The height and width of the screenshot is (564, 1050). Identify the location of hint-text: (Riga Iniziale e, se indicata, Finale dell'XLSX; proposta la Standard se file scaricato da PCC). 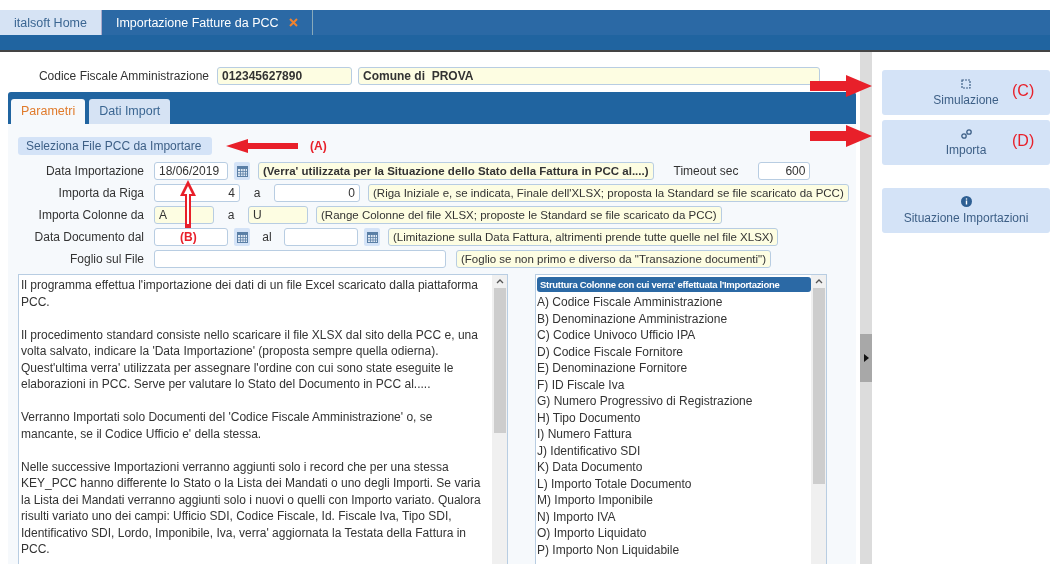
(608, 193).